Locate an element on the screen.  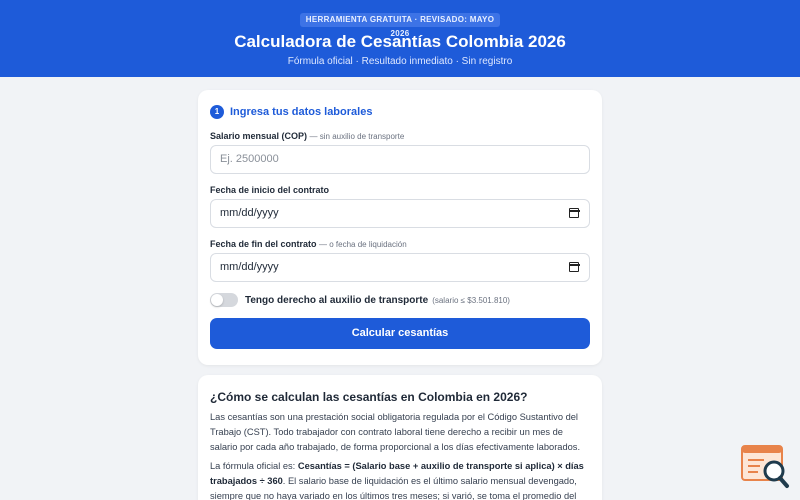
calculate-button: Calcular cesantías is located at coordinates (400, 333).